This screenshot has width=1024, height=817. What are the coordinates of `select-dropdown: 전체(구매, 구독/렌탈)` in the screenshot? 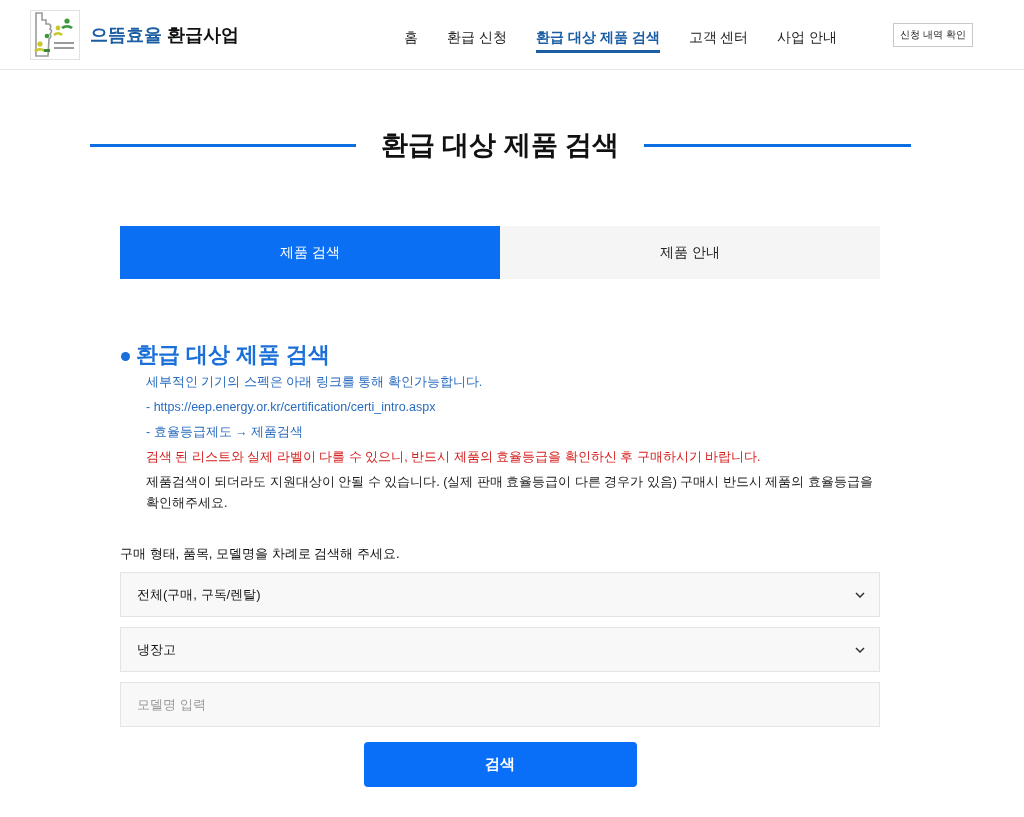 It's located at (500, 594).